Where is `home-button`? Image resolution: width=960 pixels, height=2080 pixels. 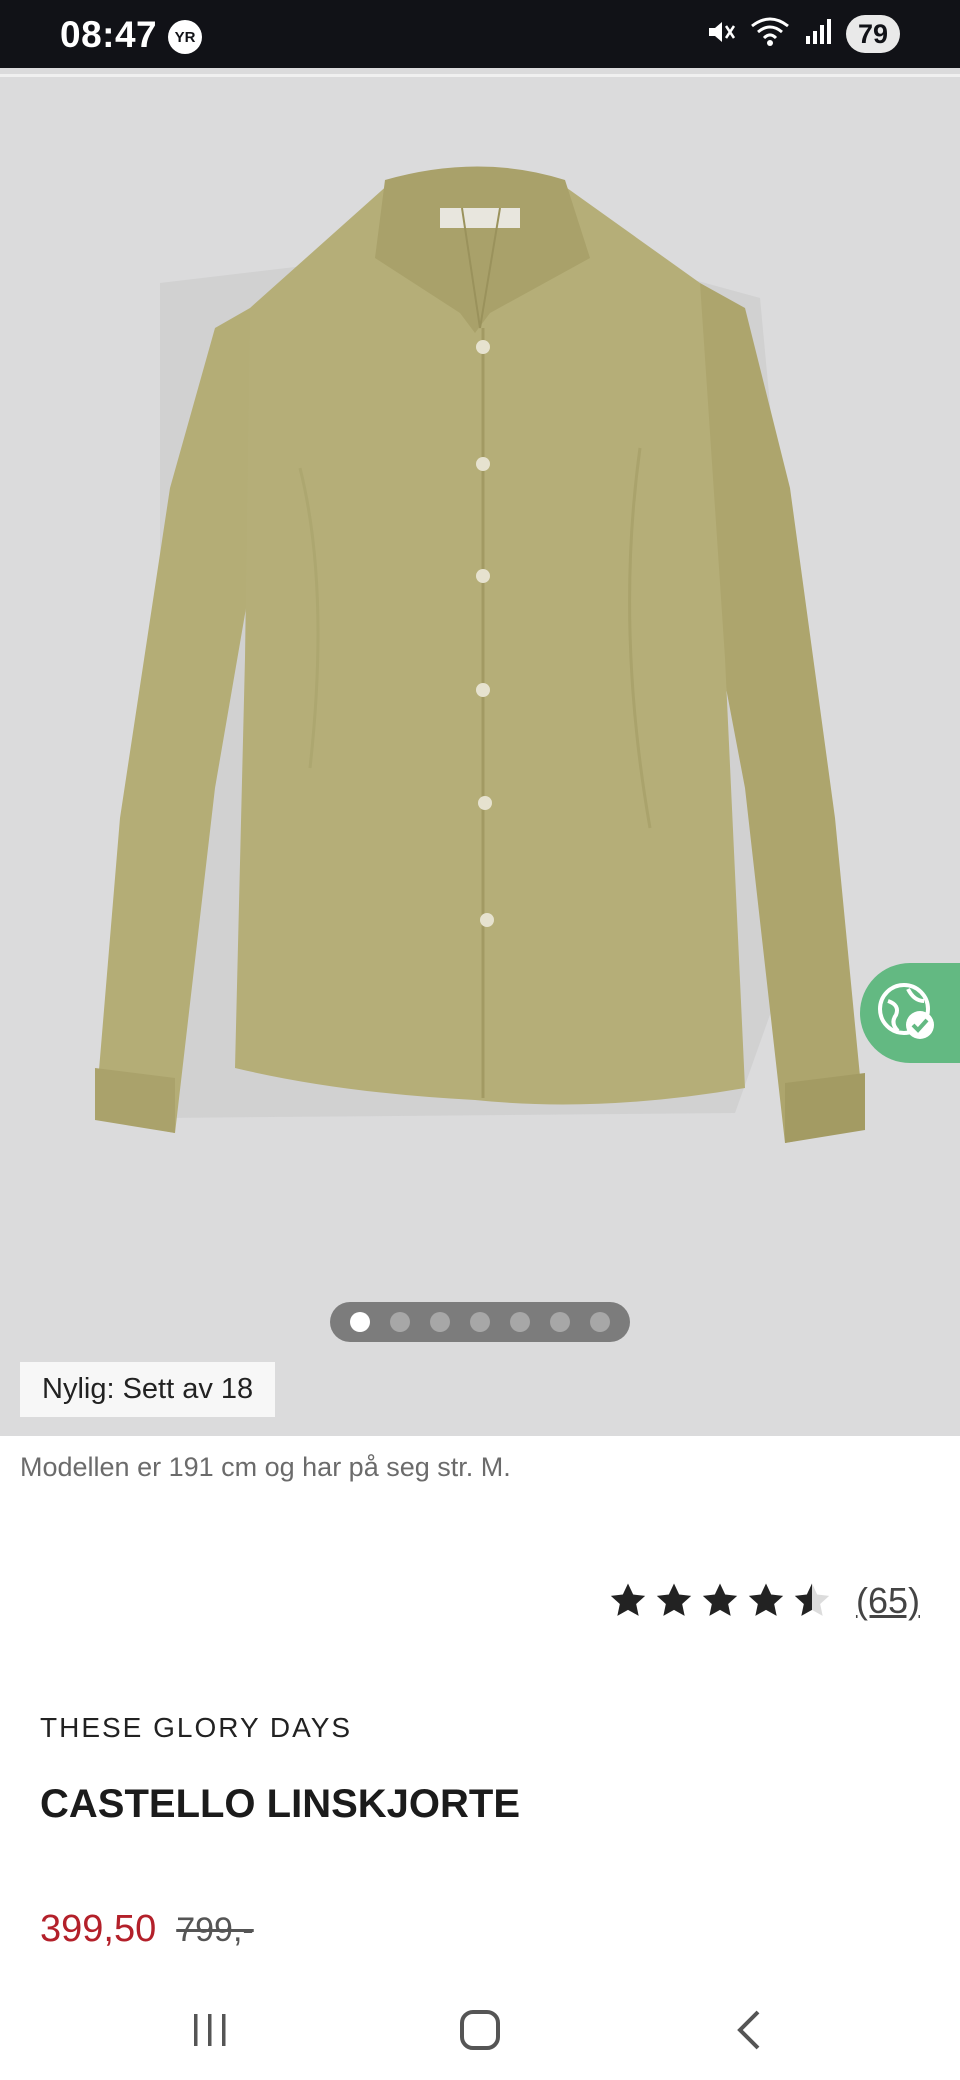 home-button is located at coordinates (480, 2030).